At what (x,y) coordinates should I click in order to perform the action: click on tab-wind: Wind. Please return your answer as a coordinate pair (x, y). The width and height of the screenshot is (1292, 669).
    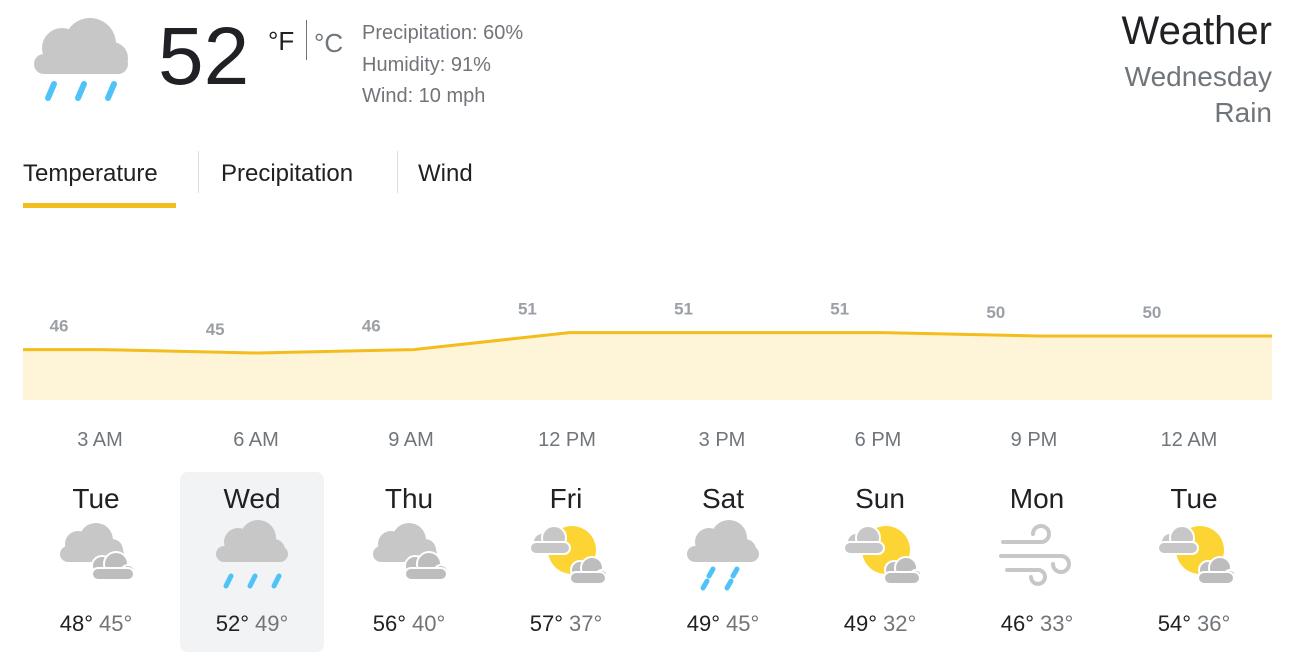
    Looking at the image, I should click on (445, 174).